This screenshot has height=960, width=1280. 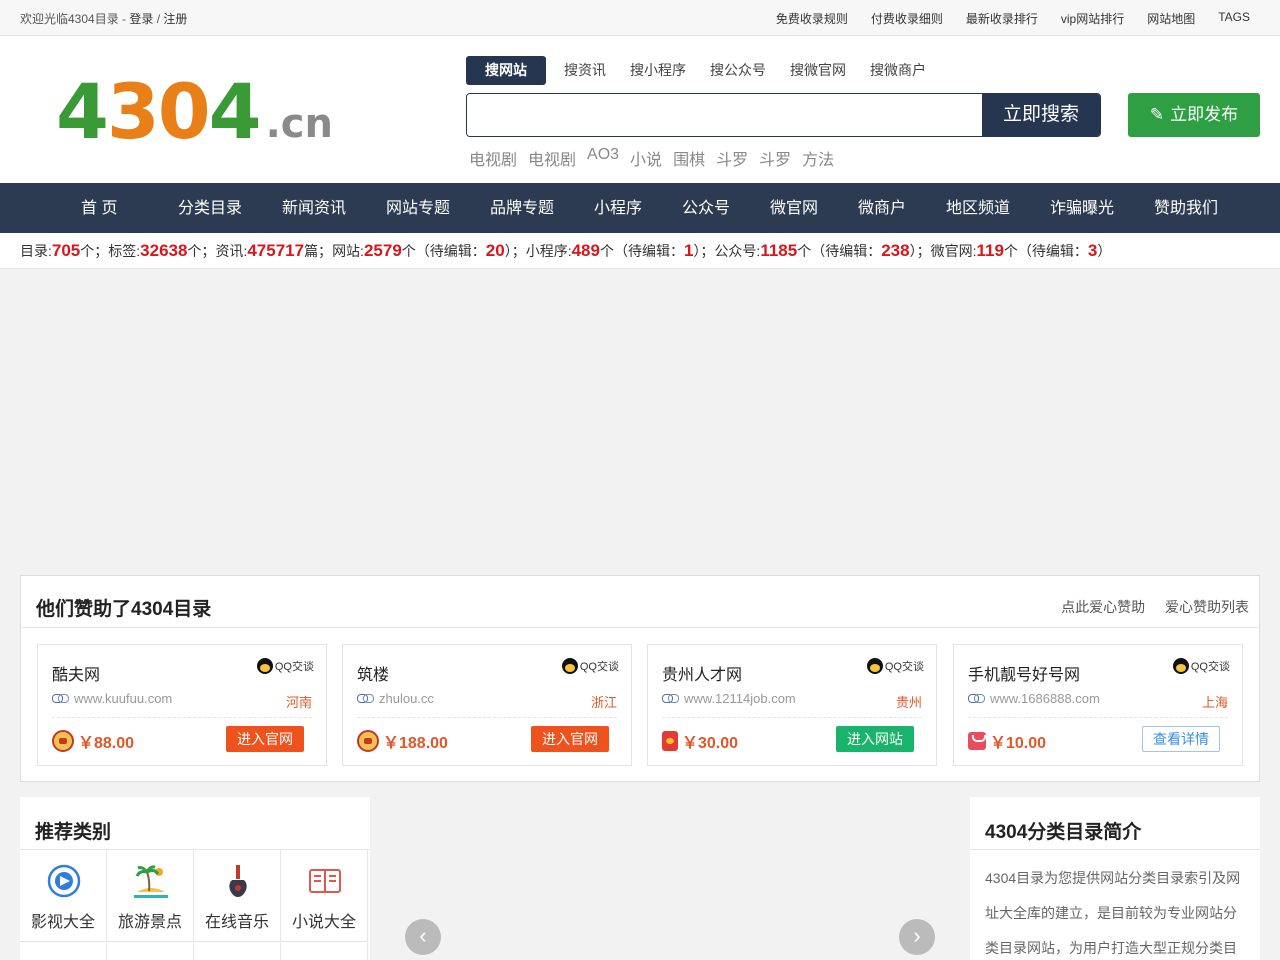 I want to click on top-links: 免费收录规则 付费收录细则 最新收录排行 vip网站排行 网站地图 TAGS, so click(x=1001, y=18).